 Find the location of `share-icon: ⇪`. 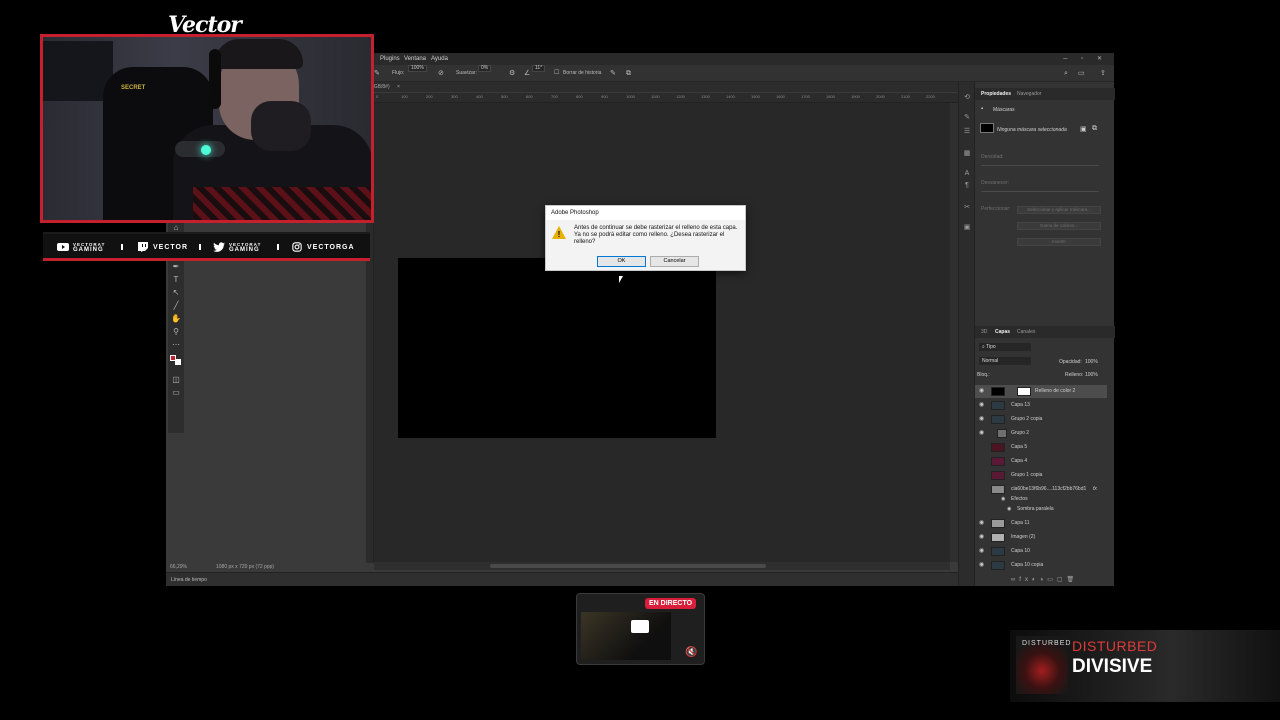

share-icon: ⇪ is located at coordinates (1103, 73).